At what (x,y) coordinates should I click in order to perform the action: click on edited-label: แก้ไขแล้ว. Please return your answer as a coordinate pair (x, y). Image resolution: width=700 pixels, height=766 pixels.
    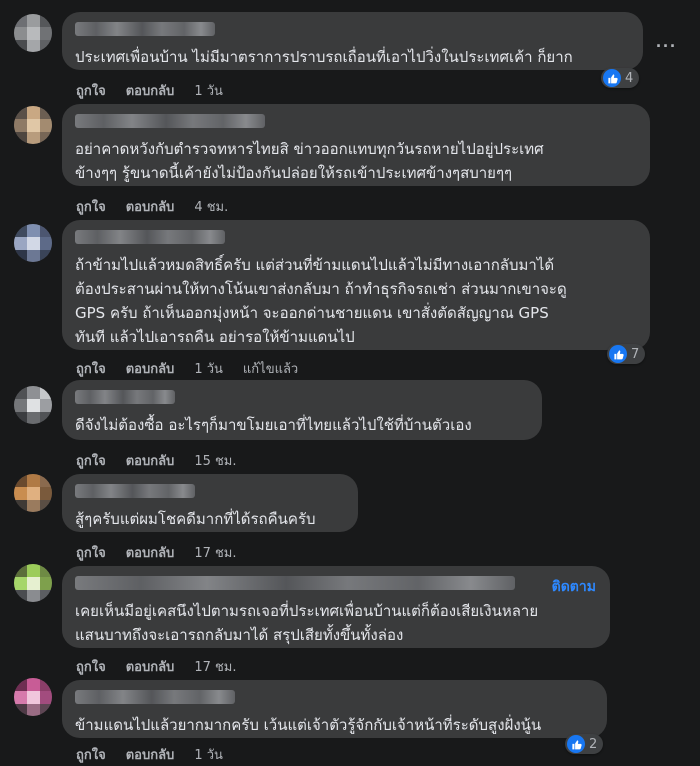
    Looking at the image, I should click on (270, 368).